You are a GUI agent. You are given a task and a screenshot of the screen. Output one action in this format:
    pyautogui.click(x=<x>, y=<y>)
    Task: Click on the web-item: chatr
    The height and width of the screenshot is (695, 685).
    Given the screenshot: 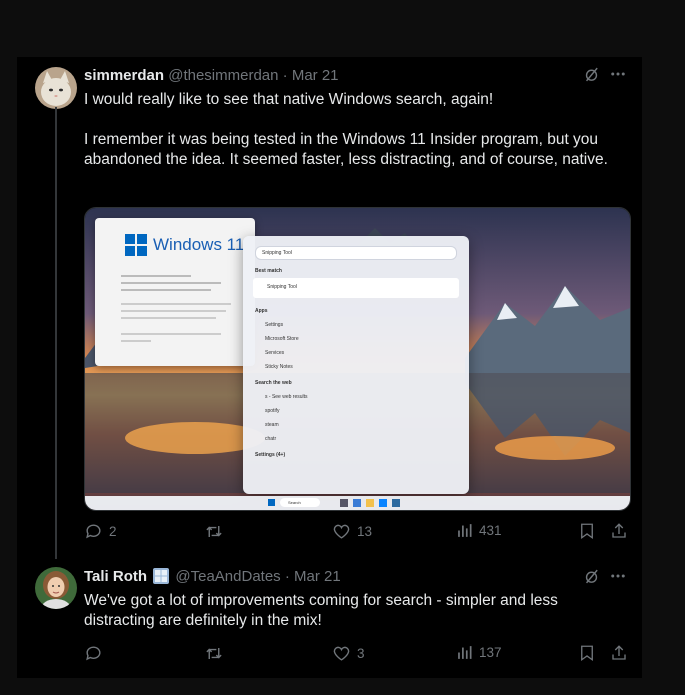 What is the action you would take?
    pyautogui.click(x=270, y=439)
    